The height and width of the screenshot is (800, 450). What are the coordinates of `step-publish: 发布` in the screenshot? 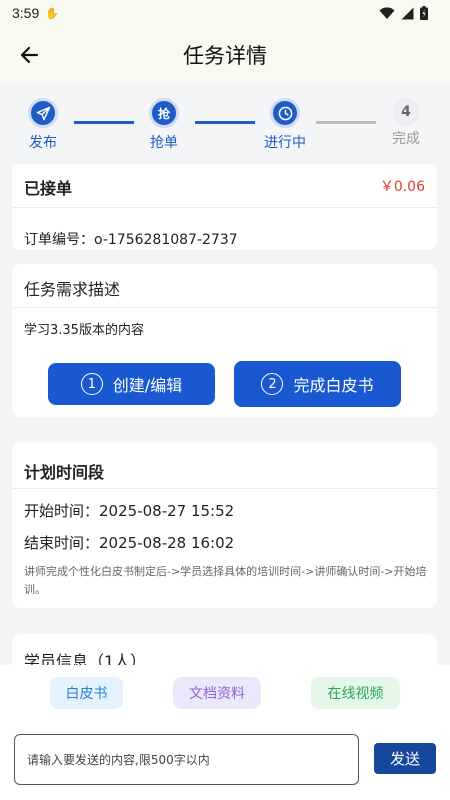 It's located at (43, 125).